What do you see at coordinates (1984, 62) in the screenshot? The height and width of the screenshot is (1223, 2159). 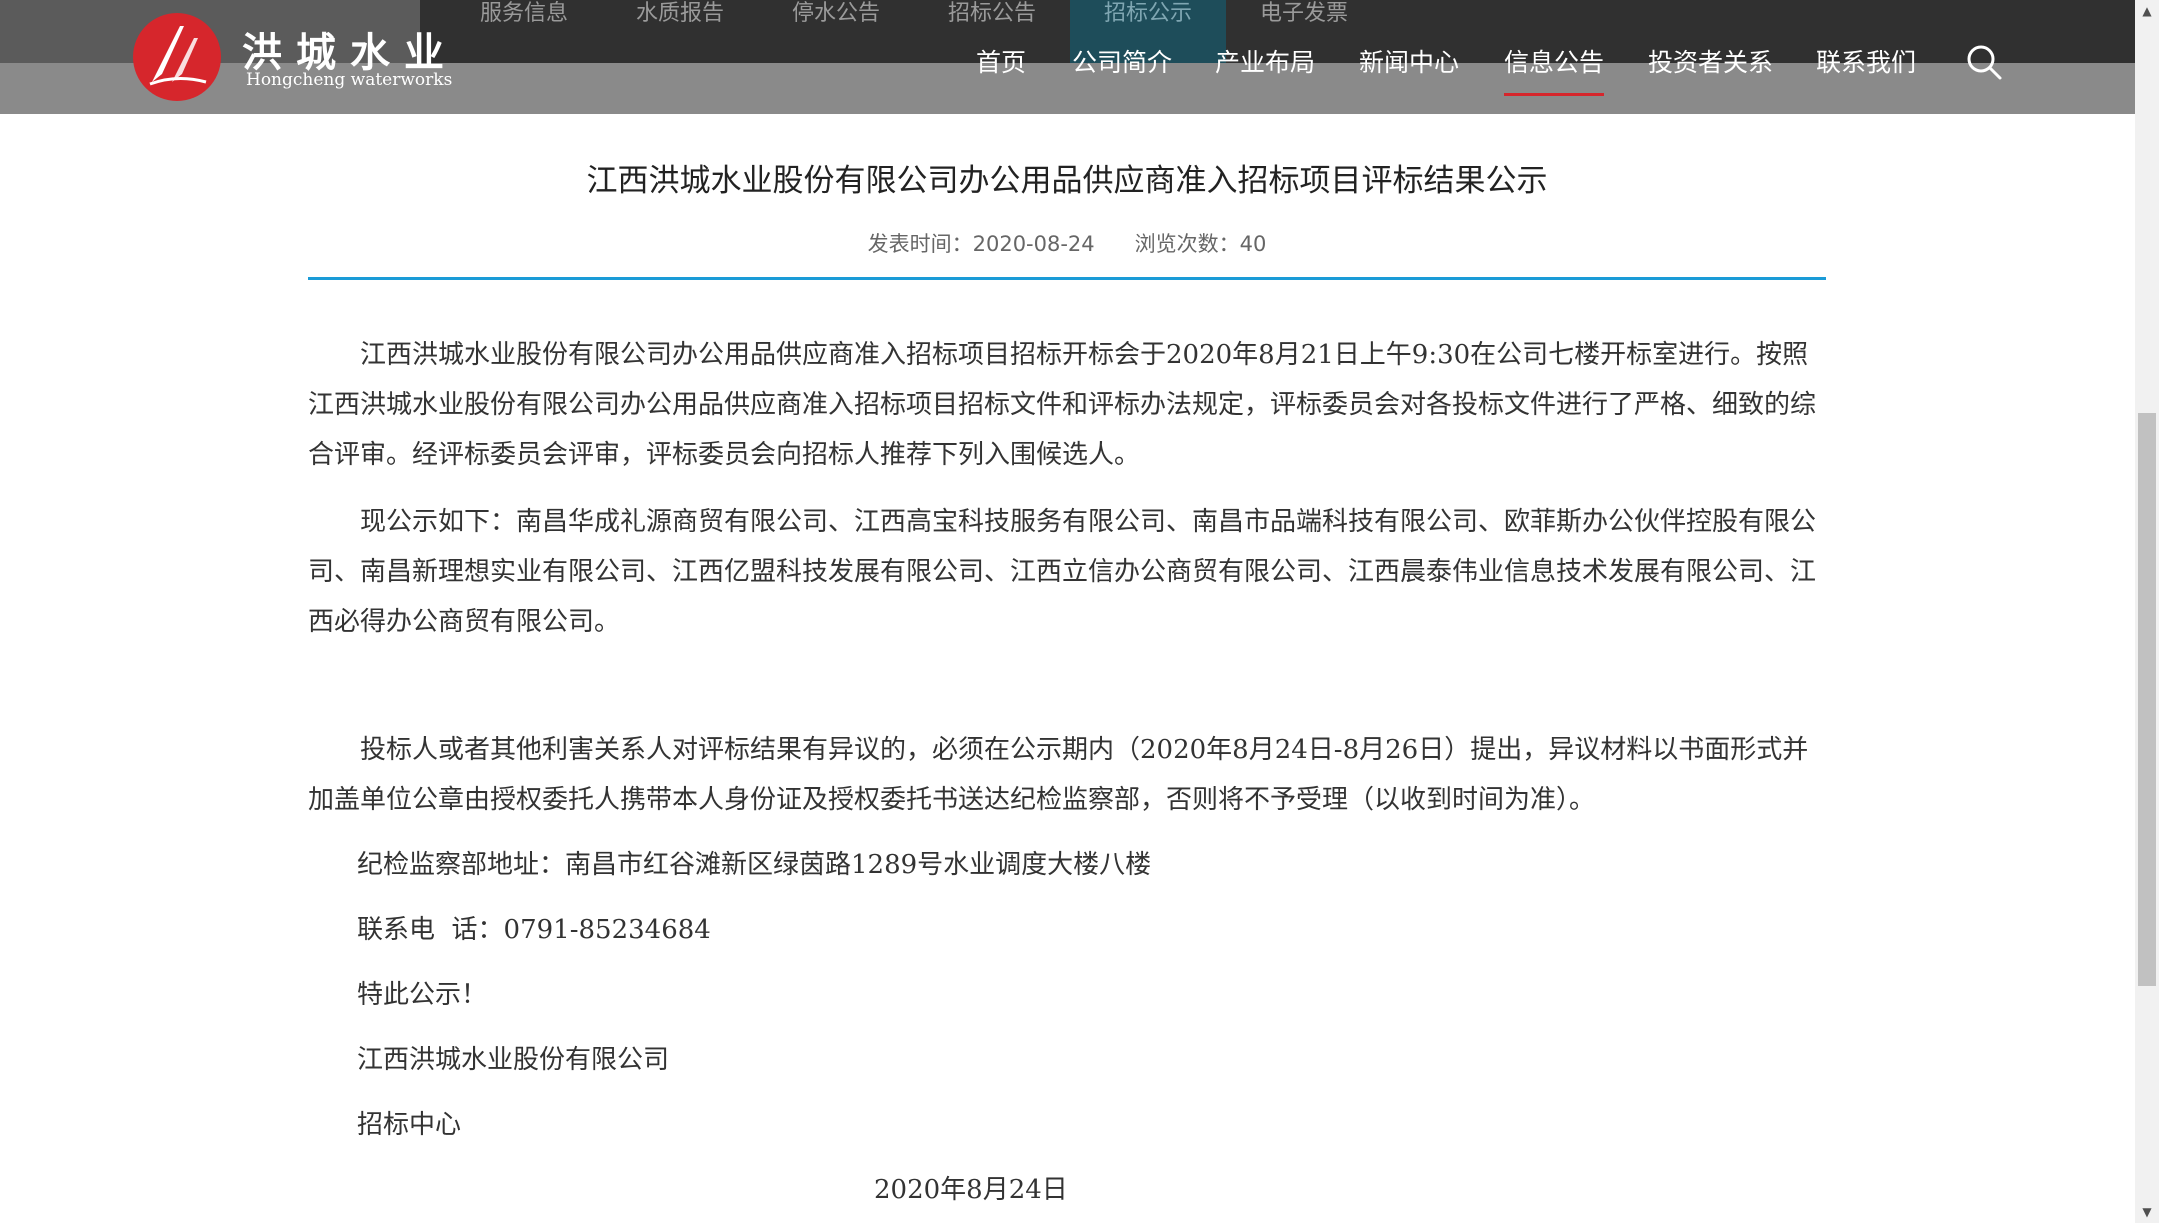 I see `search-icon` at bounding box center [1984, 62].